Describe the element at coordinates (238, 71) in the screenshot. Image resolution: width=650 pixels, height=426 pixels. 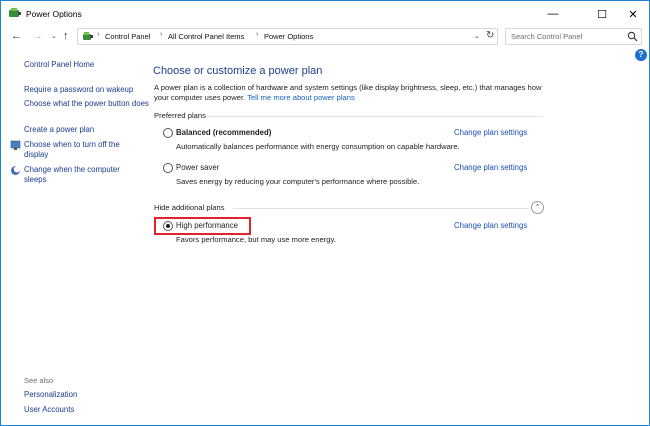
I see `page-title: Choose or customize a power plan` at that location.